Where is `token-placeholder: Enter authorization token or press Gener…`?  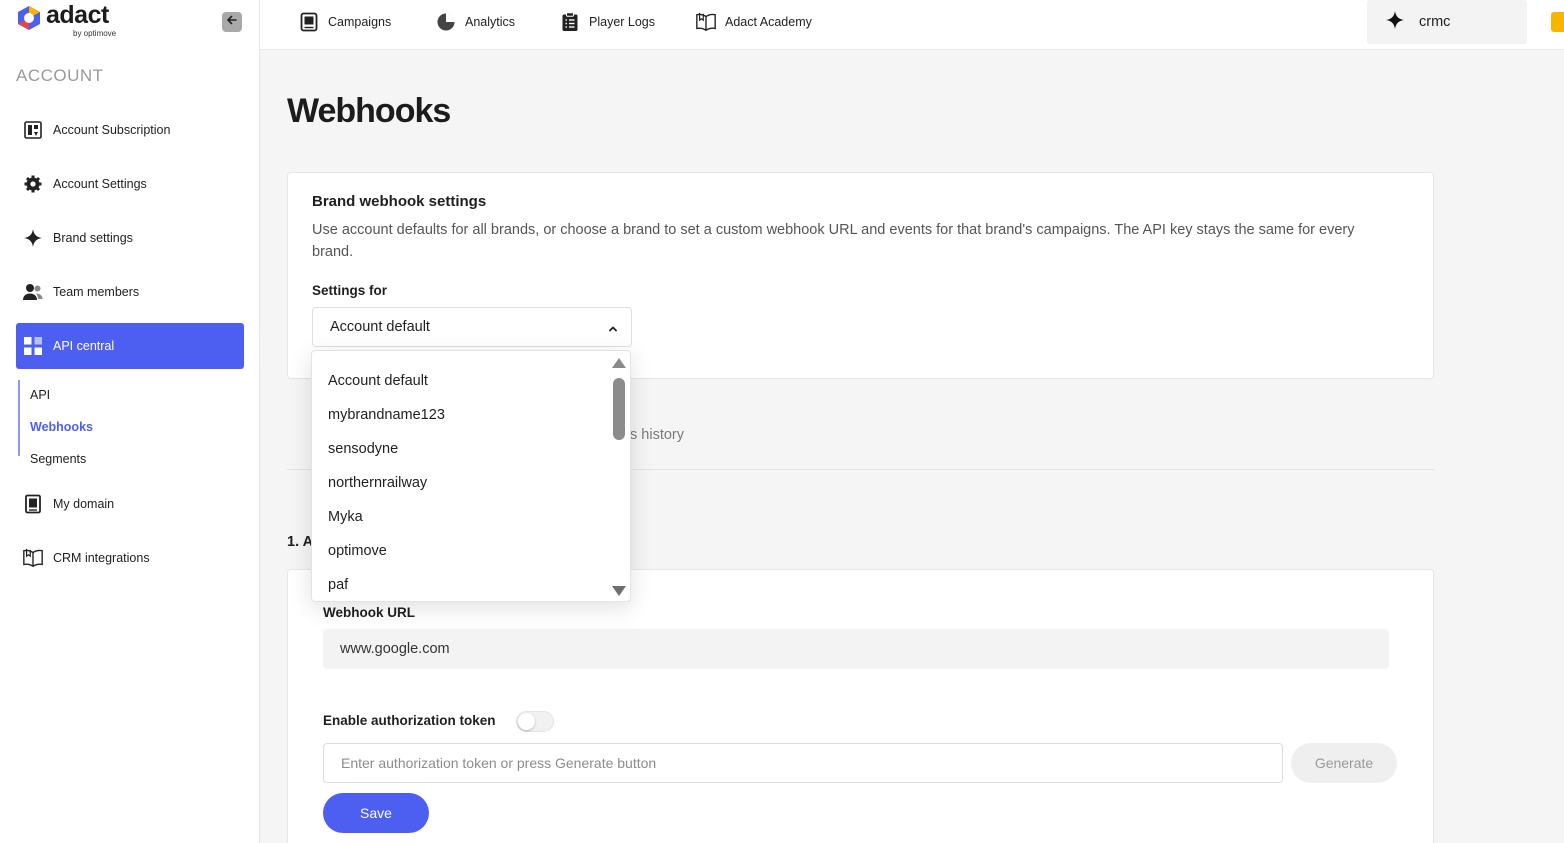
token-placeholder: Enter authorization token or press Gener… is located at coordinates (499, 763).